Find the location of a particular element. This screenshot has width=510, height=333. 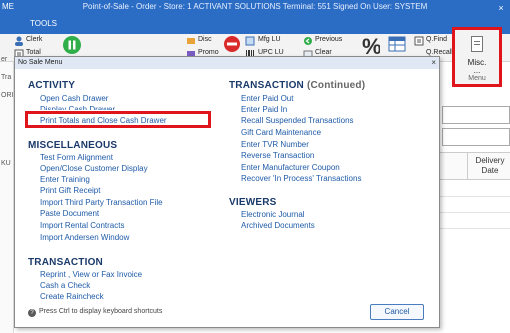

open-cash-drawer-link: Open Cash Drawer is located at coordinates (74, 98).